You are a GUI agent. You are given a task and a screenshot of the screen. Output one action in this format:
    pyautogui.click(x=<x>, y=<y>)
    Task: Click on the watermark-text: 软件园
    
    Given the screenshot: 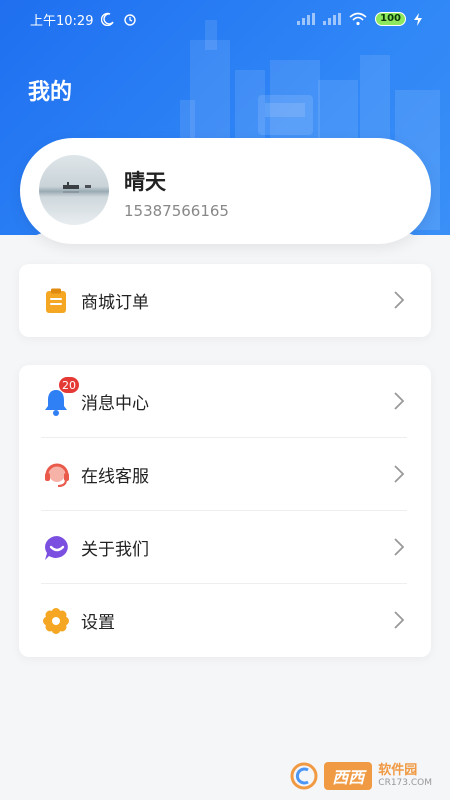 What is the action you would take?
    pyautogui.click(x=398, y=770)
    